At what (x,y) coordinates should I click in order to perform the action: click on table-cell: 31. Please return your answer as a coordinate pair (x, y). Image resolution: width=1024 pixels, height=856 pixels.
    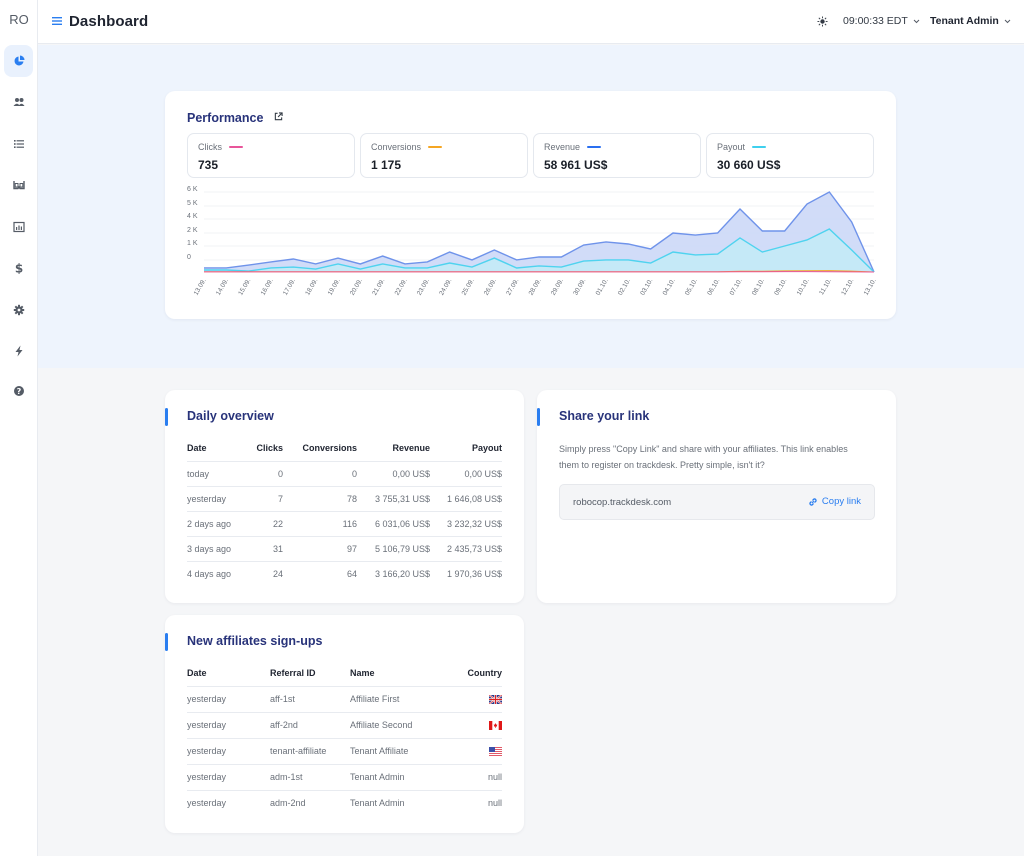
    Looking at the image, I should click on (265, 549).